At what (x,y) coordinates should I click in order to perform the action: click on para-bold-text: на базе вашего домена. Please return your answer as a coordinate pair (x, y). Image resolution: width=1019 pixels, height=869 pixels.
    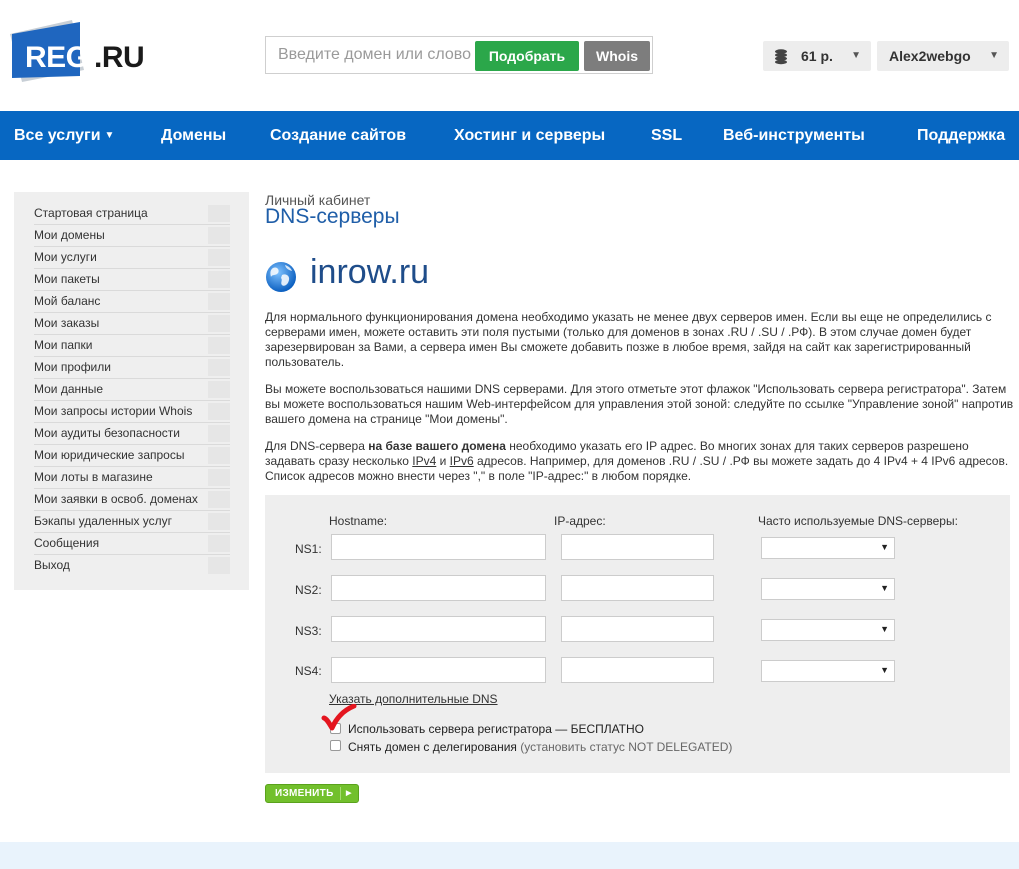
    Looking at the image, I should click on (437, 446).